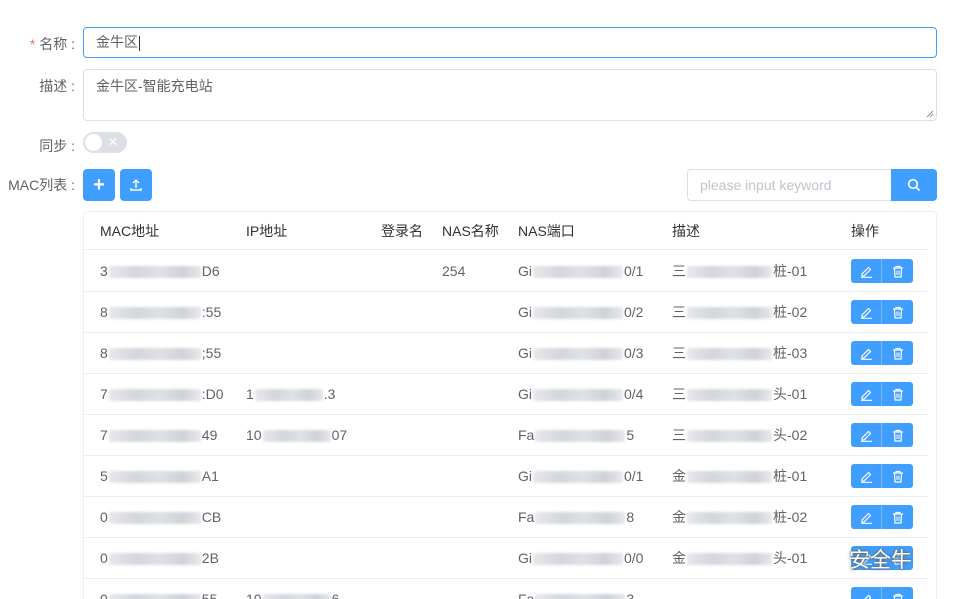 This screenshot has width=954, height=599. Describe the element at coordinates (739, 353) in the screenshot. I see `cell-desc: 三 桩-03` at that location.